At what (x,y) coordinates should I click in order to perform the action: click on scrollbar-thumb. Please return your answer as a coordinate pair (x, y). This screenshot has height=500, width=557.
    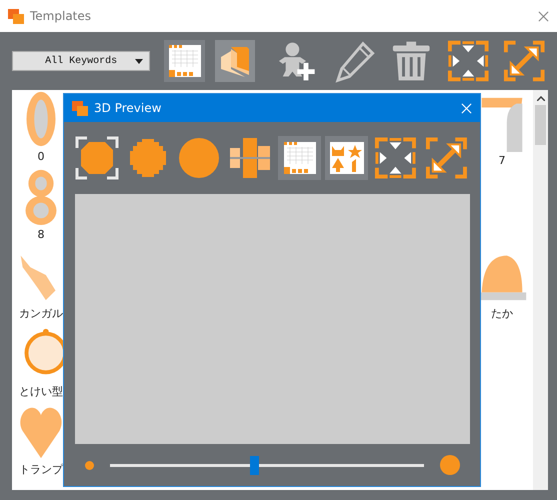
    Looking at the image, I should click on (540, 125).